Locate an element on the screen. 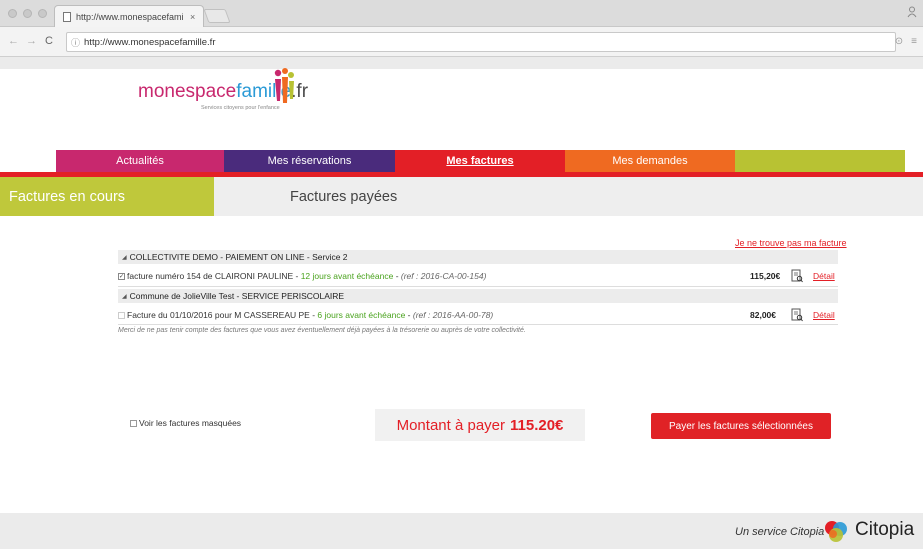  address-bar: ⓘ http://www.monespacefamille.fr is located at coordinates (481, 42).